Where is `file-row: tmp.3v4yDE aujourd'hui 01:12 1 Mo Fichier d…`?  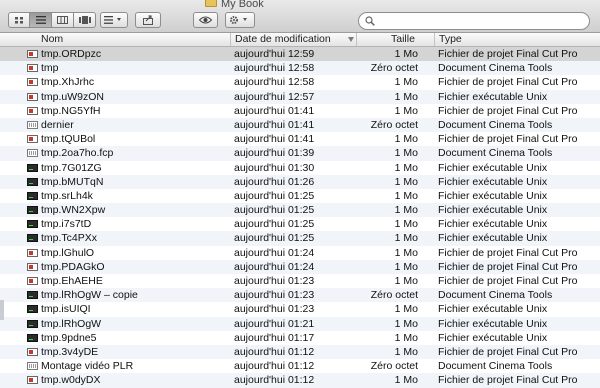
file-row: tmp.3v4yDE aujourd'hui 01:12 1 Mo Fichier d… is located at coordinates (300, 352).